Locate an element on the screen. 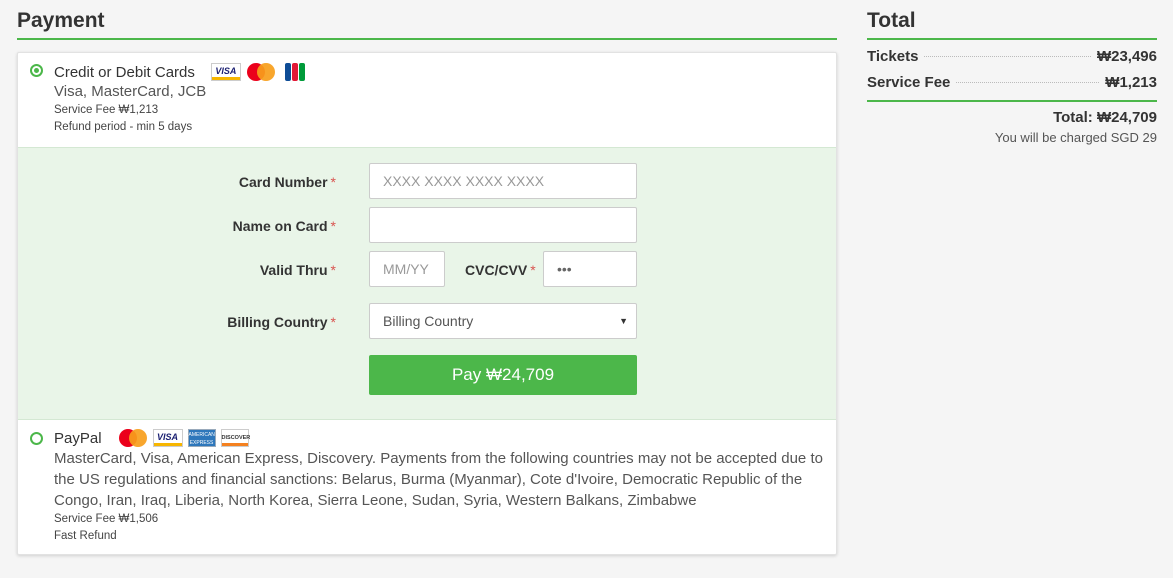 This screenshot has width=1173, height=578. billing-country-label: Billing Country * is located at coordinates (281, 322).